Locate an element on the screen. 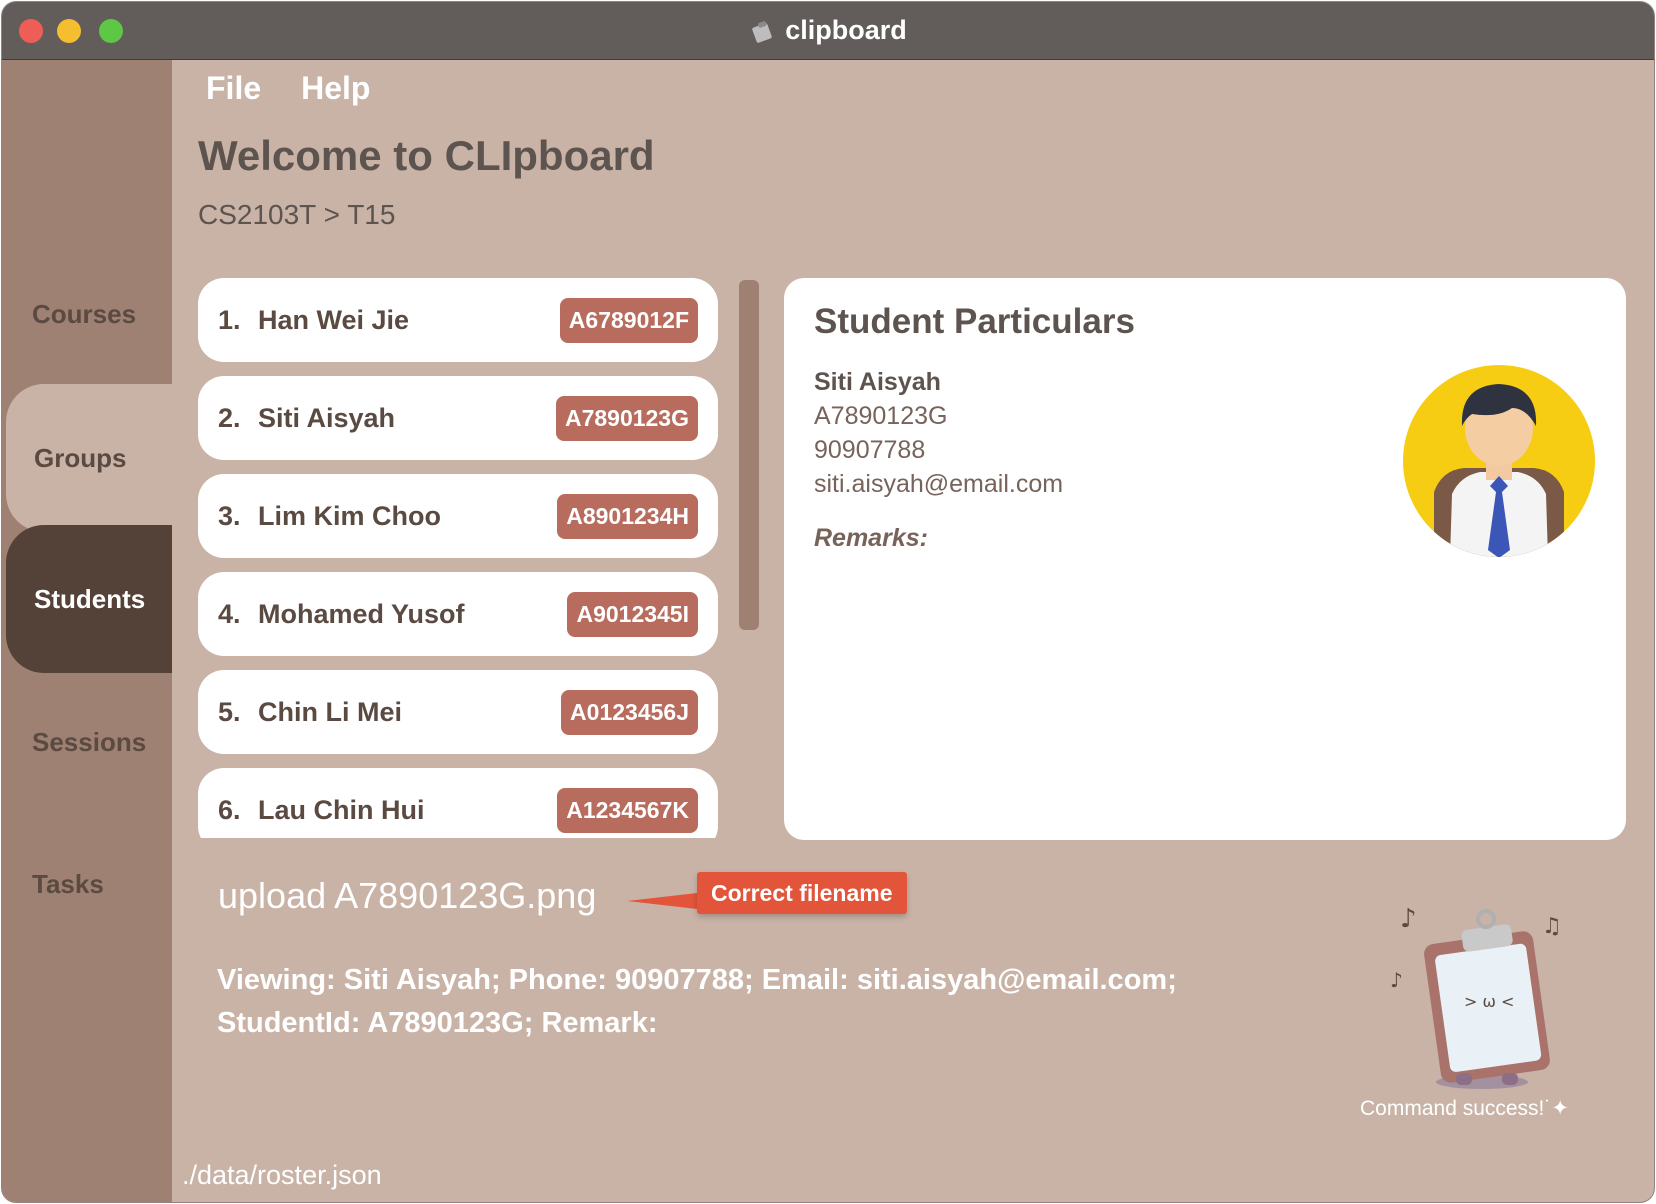 This screenshot has height=1204, width=1656. sidebar-item-tasks: Tasks is located at coordinates (87, 884).